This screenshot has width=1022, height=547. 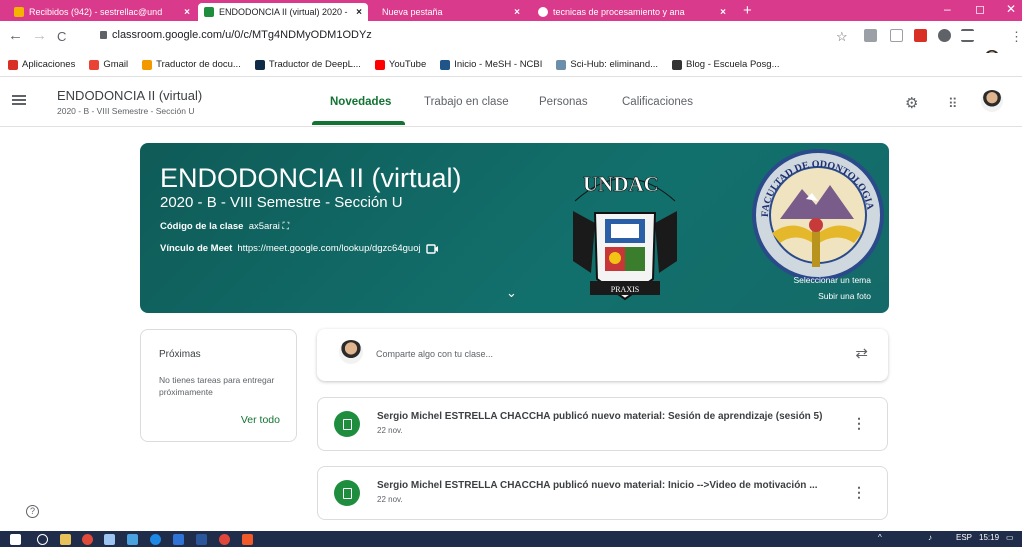 What do you see at coordinates (15, 539) in the screenshot?
I see `windows-start-icon` at bounding box center [15, 539].